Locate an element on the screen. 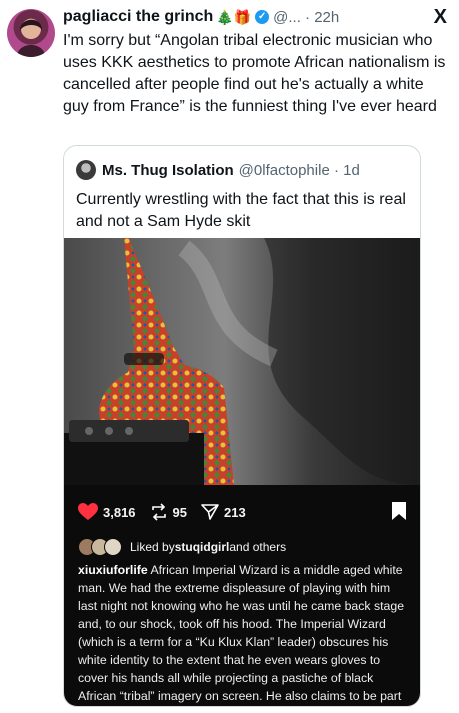  repost-action: 95 is located at coordinates (168, 512).